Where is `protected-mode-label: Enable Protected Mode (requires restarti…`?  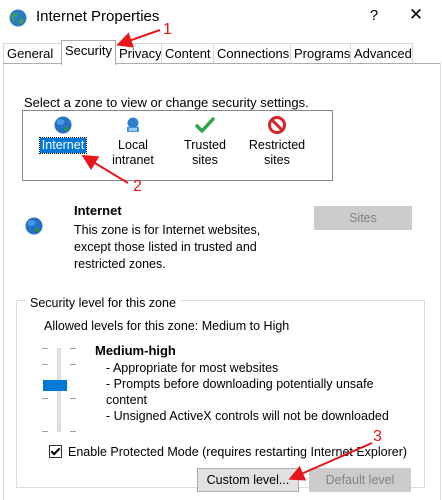
protected-mode-label: Enable Protected Mode (requires restarti… is located at coordinates (238, 452).